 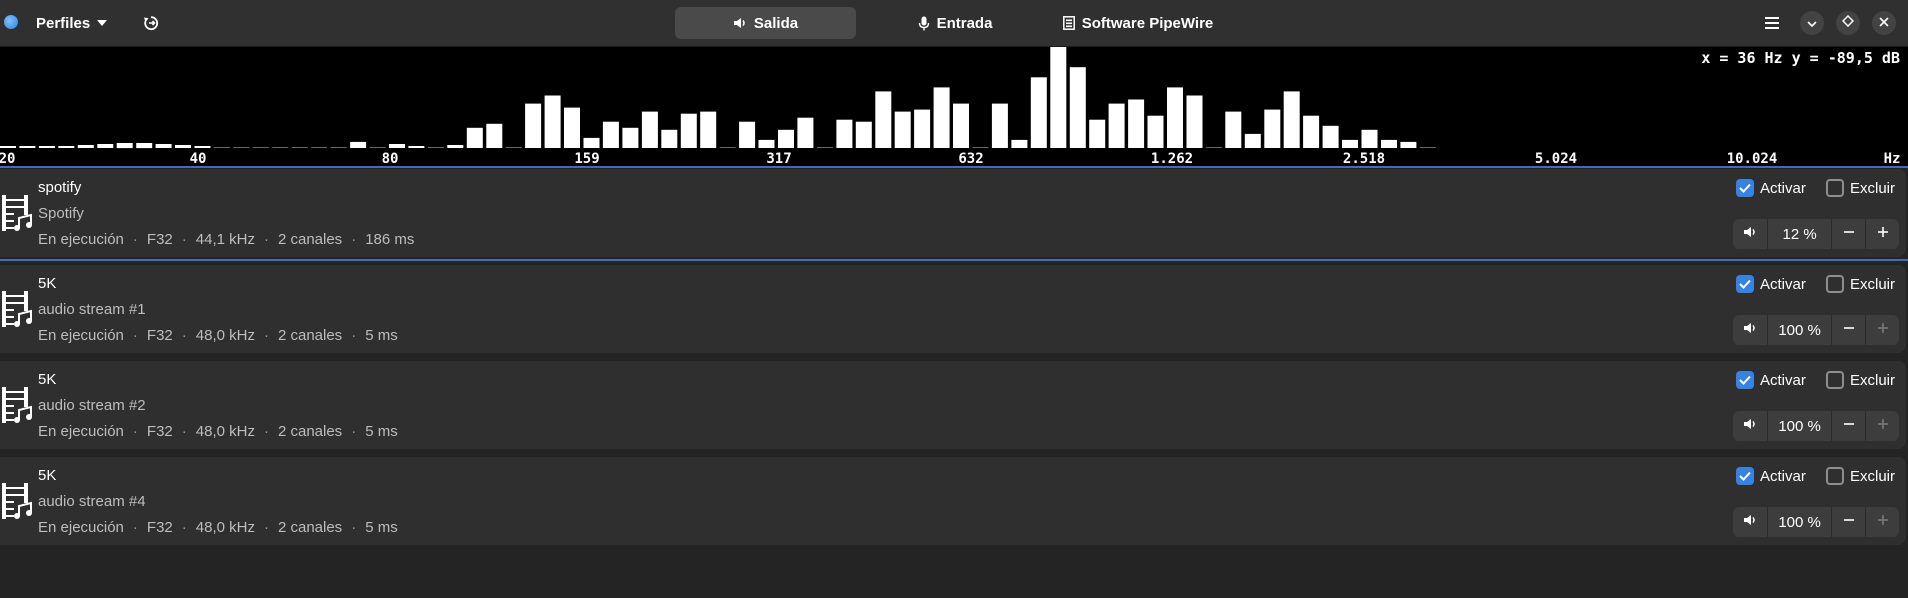 What do you see at coordinates (151, 23) in the screenshot?
I see `reset-button` at bounding box center [151, 23].